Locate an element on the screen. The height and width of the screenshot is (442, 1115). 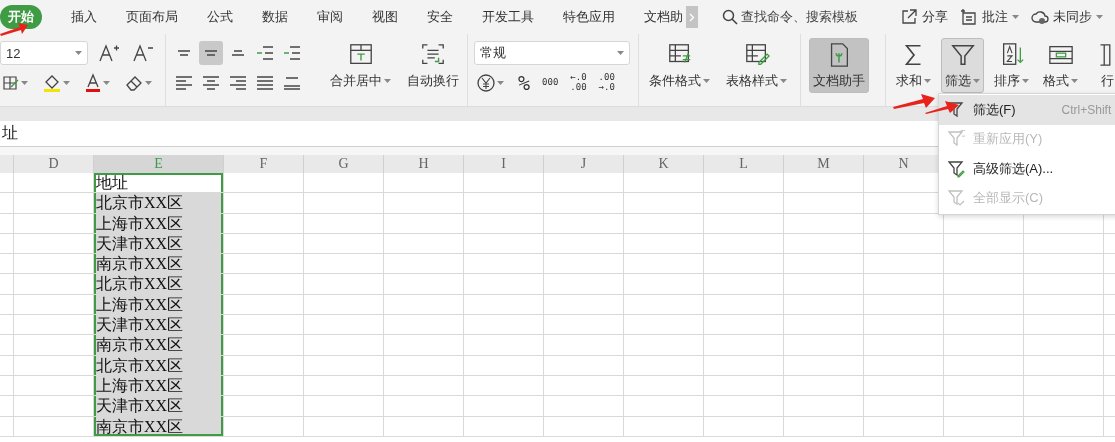
ribbon-tab: 数据 is located at coordinates (275, 17).